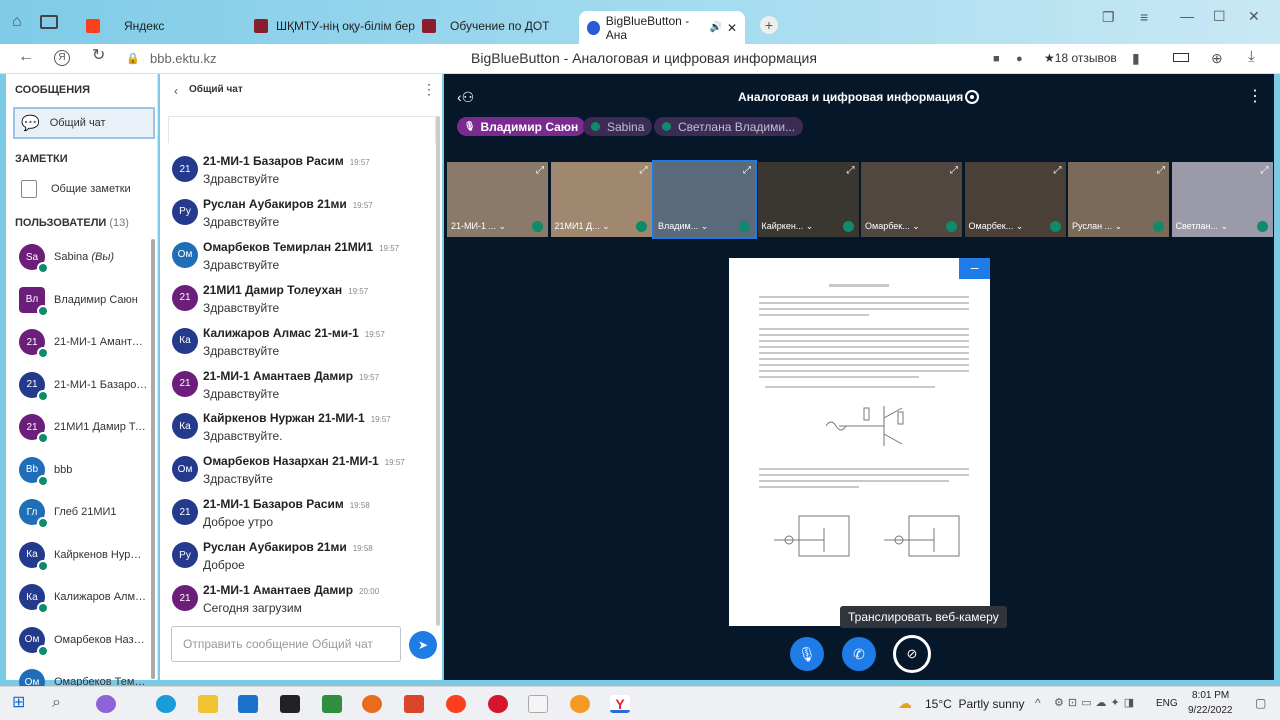 This screenshot has width=1280, height=720. Describe the element at coordinates (18, 703) in the screenshot. I see `windows-start-icon: ⊞` at that location.